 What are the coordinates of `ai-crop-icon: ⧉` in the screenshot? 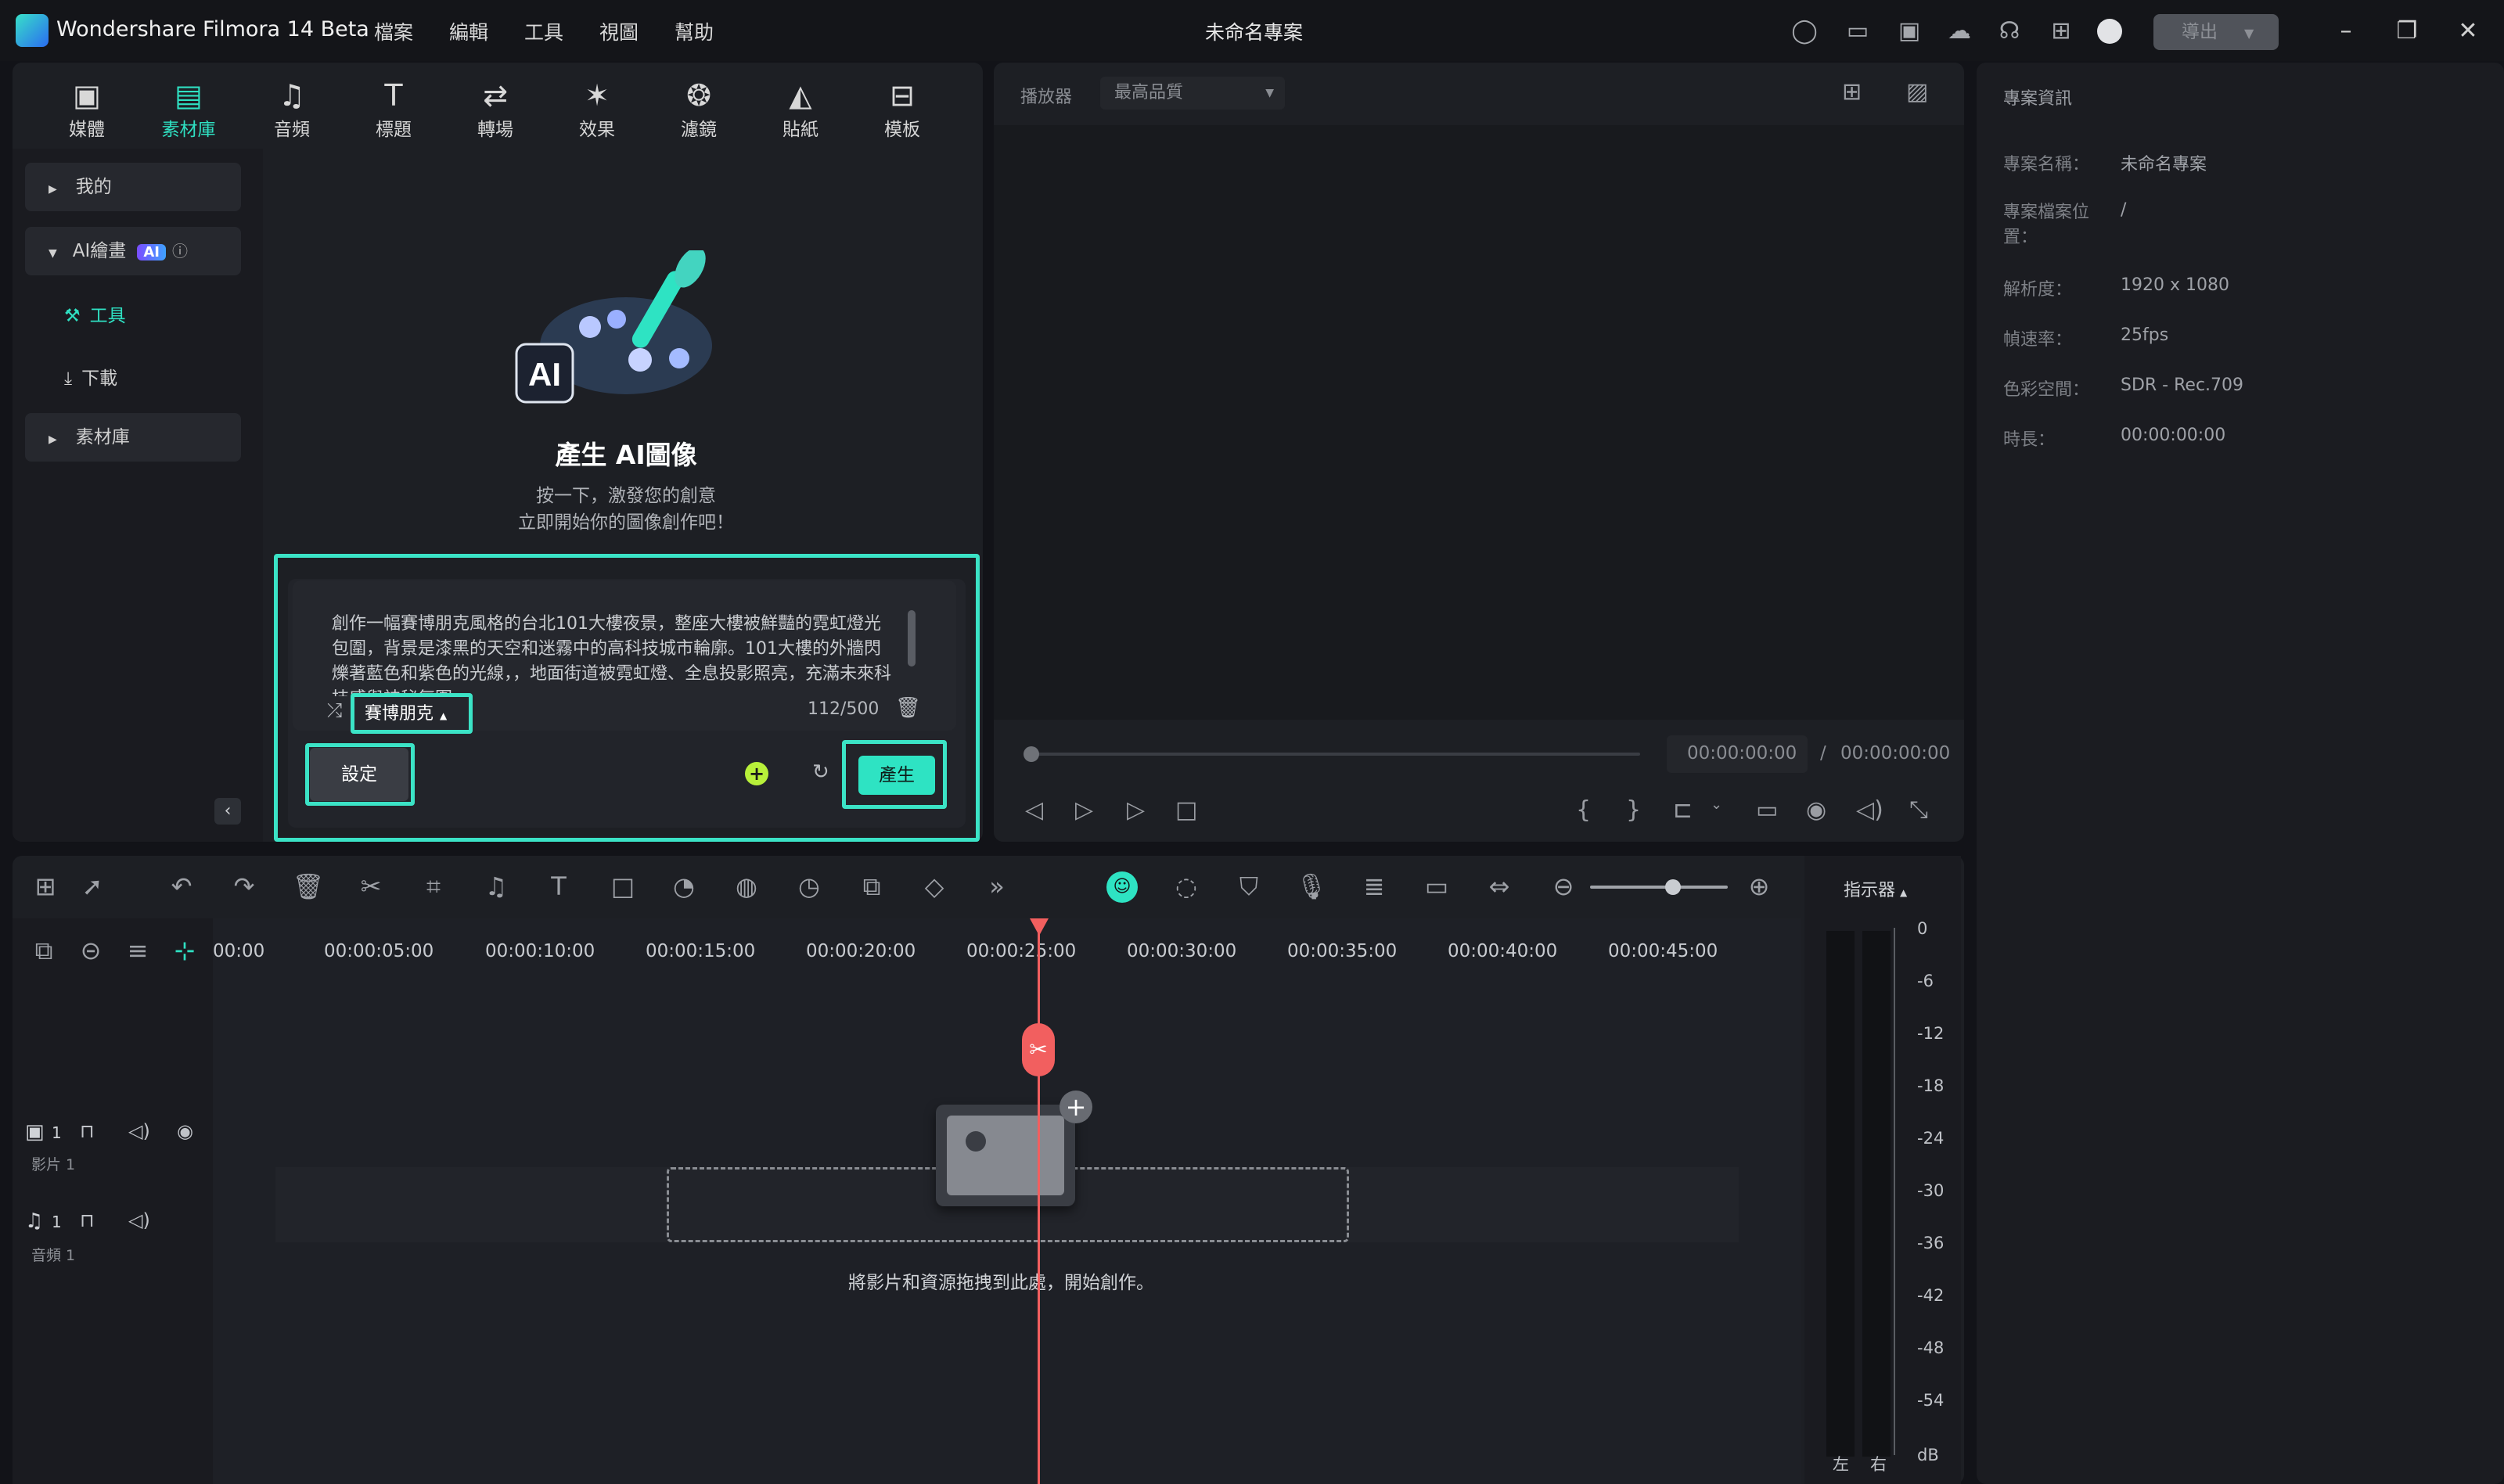 It's located at (871, 886).